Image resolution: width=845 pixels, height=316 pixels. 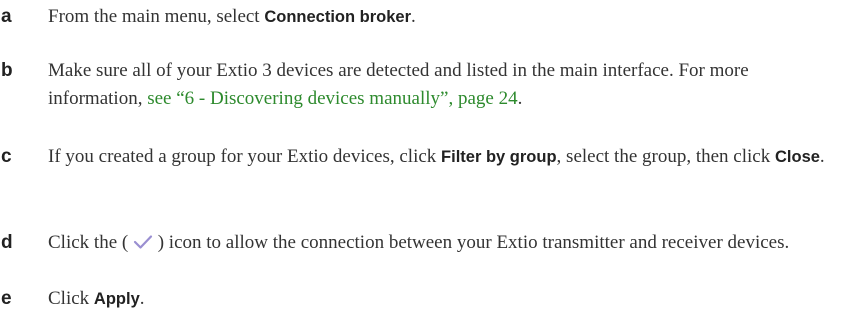 I want to click on inline-icon-group: ( ), so click(x=143, y=242).